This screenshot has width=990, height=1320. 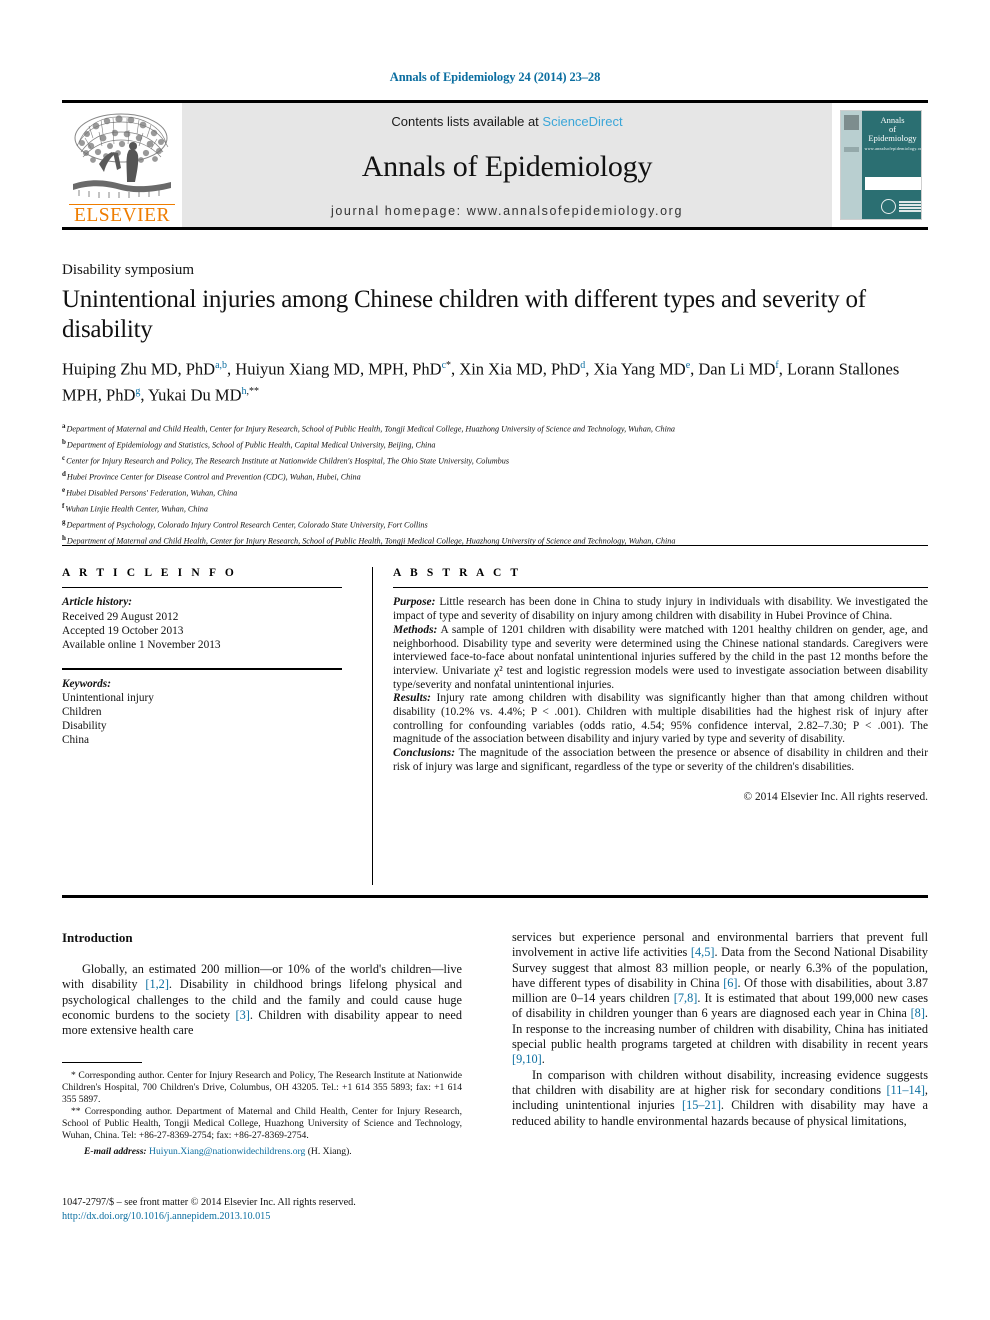 I want to click on history-item: Accepted 19 October 2013, so click(x=123, y=630).